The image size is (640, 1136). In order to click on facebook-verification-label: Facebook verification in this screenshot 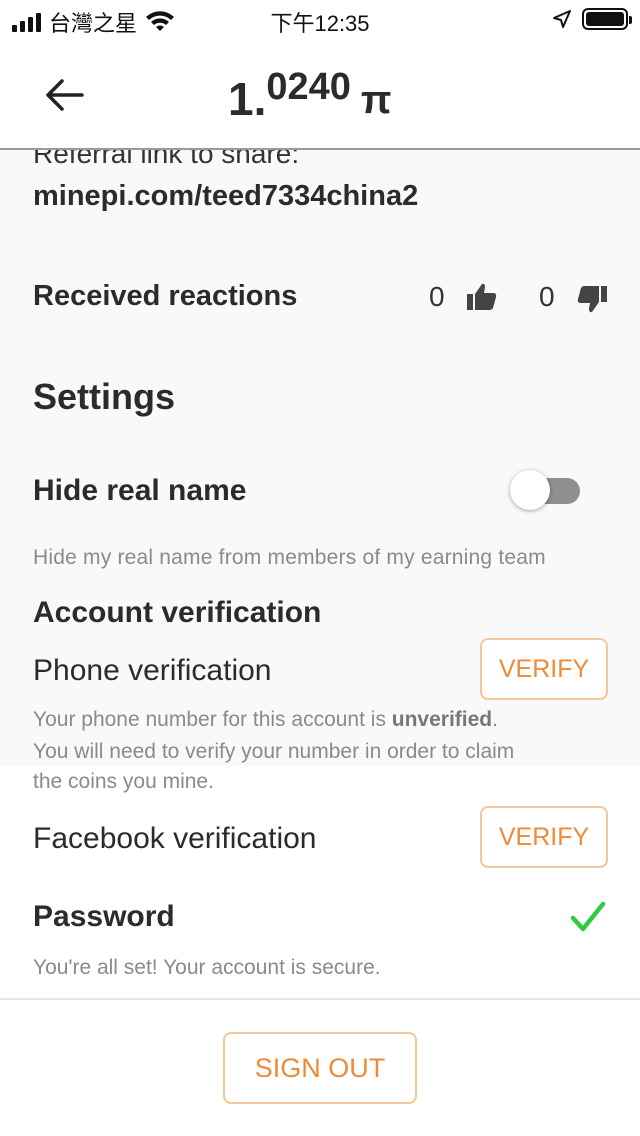, I will do `click(175, 838)`.